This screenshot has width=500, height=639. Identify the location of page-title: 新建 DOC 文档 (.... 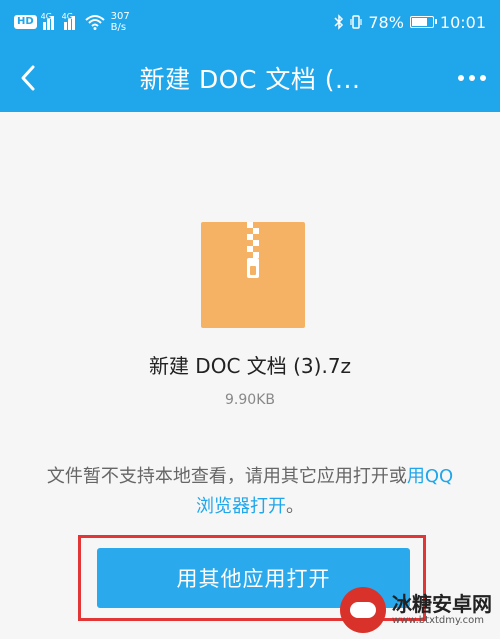
(250, 79).